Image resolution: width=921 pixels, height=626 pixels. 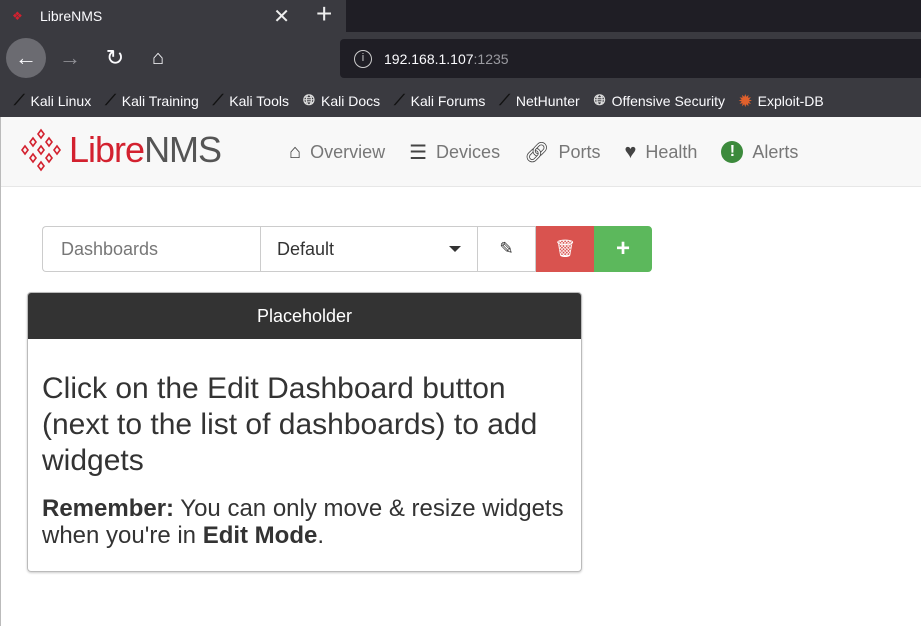 I want to click on plus-icon: +, so click(x=622, y=248).